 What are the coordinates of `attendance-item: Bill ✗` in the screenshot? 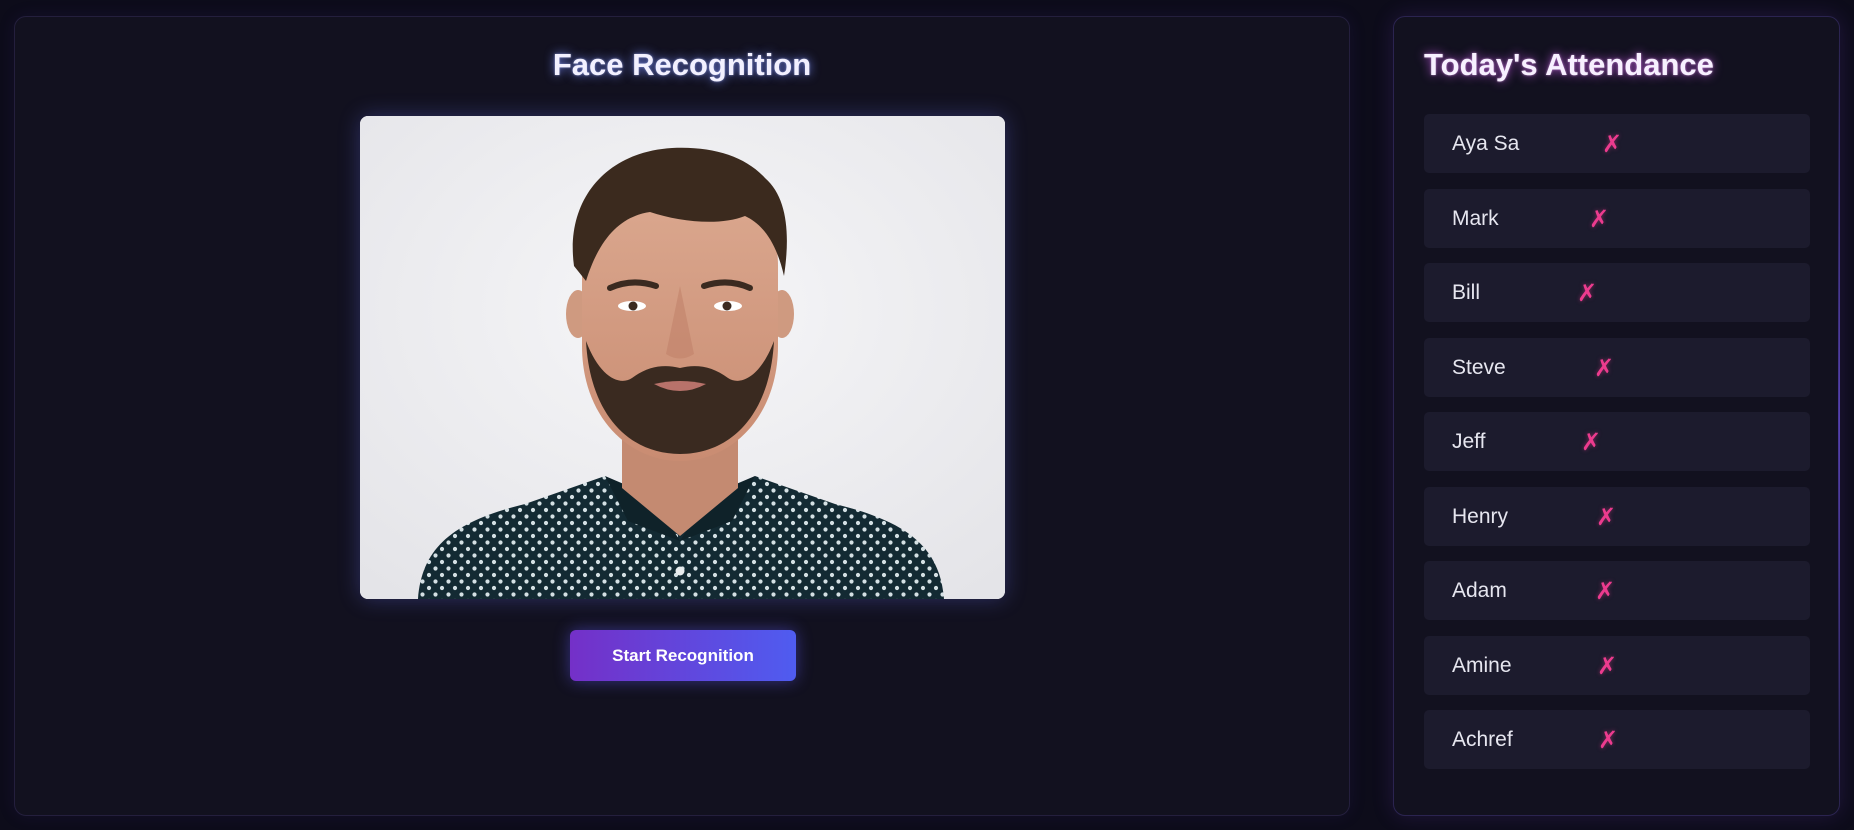 It's located at (1617, 292).